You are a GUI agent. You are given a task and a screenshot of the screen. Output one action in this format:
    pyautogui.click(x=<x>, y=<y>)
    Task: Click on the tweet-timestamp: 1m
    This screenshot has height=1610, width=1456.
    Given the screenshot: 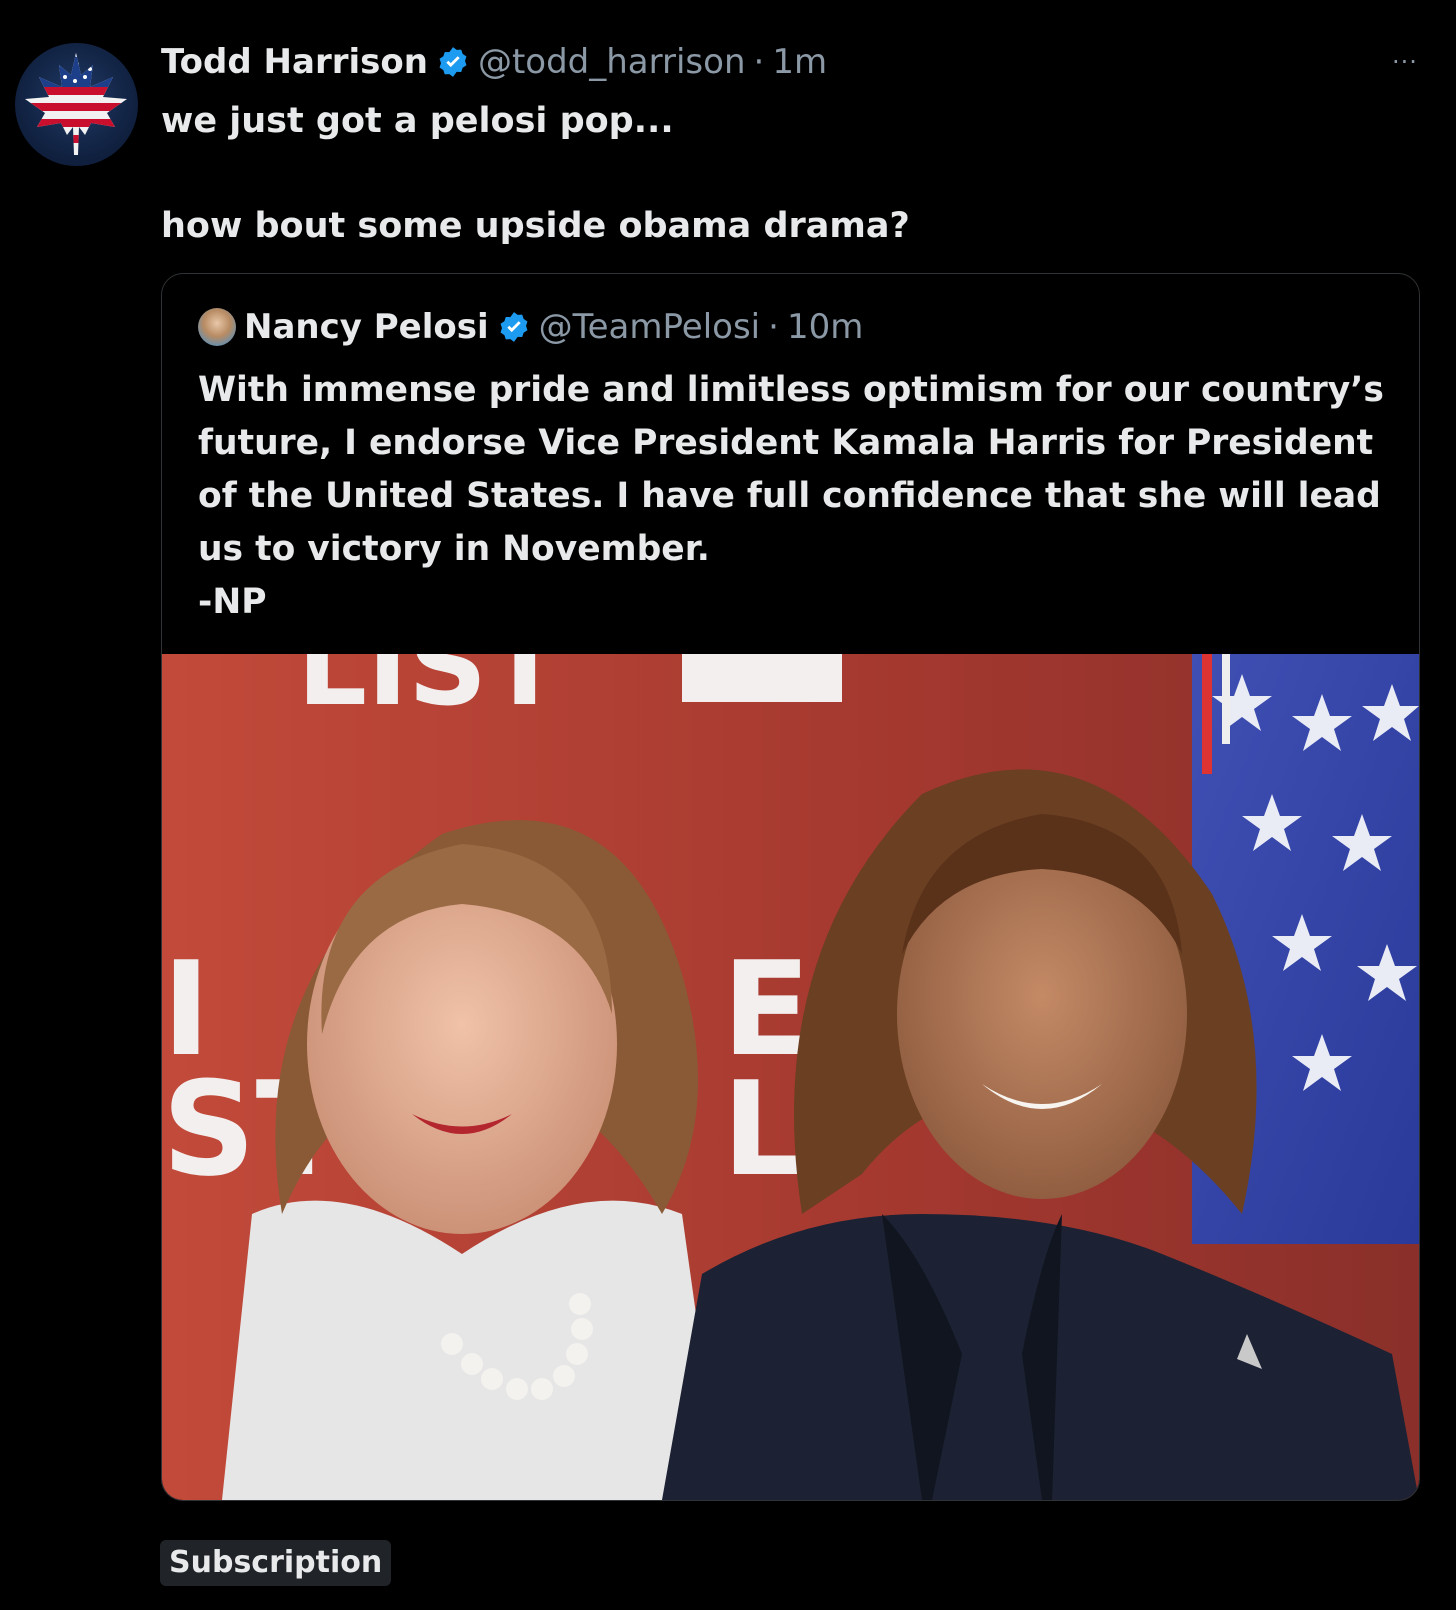 What is the action you would take?
    pyautogui.click(x=799, y=62)
    